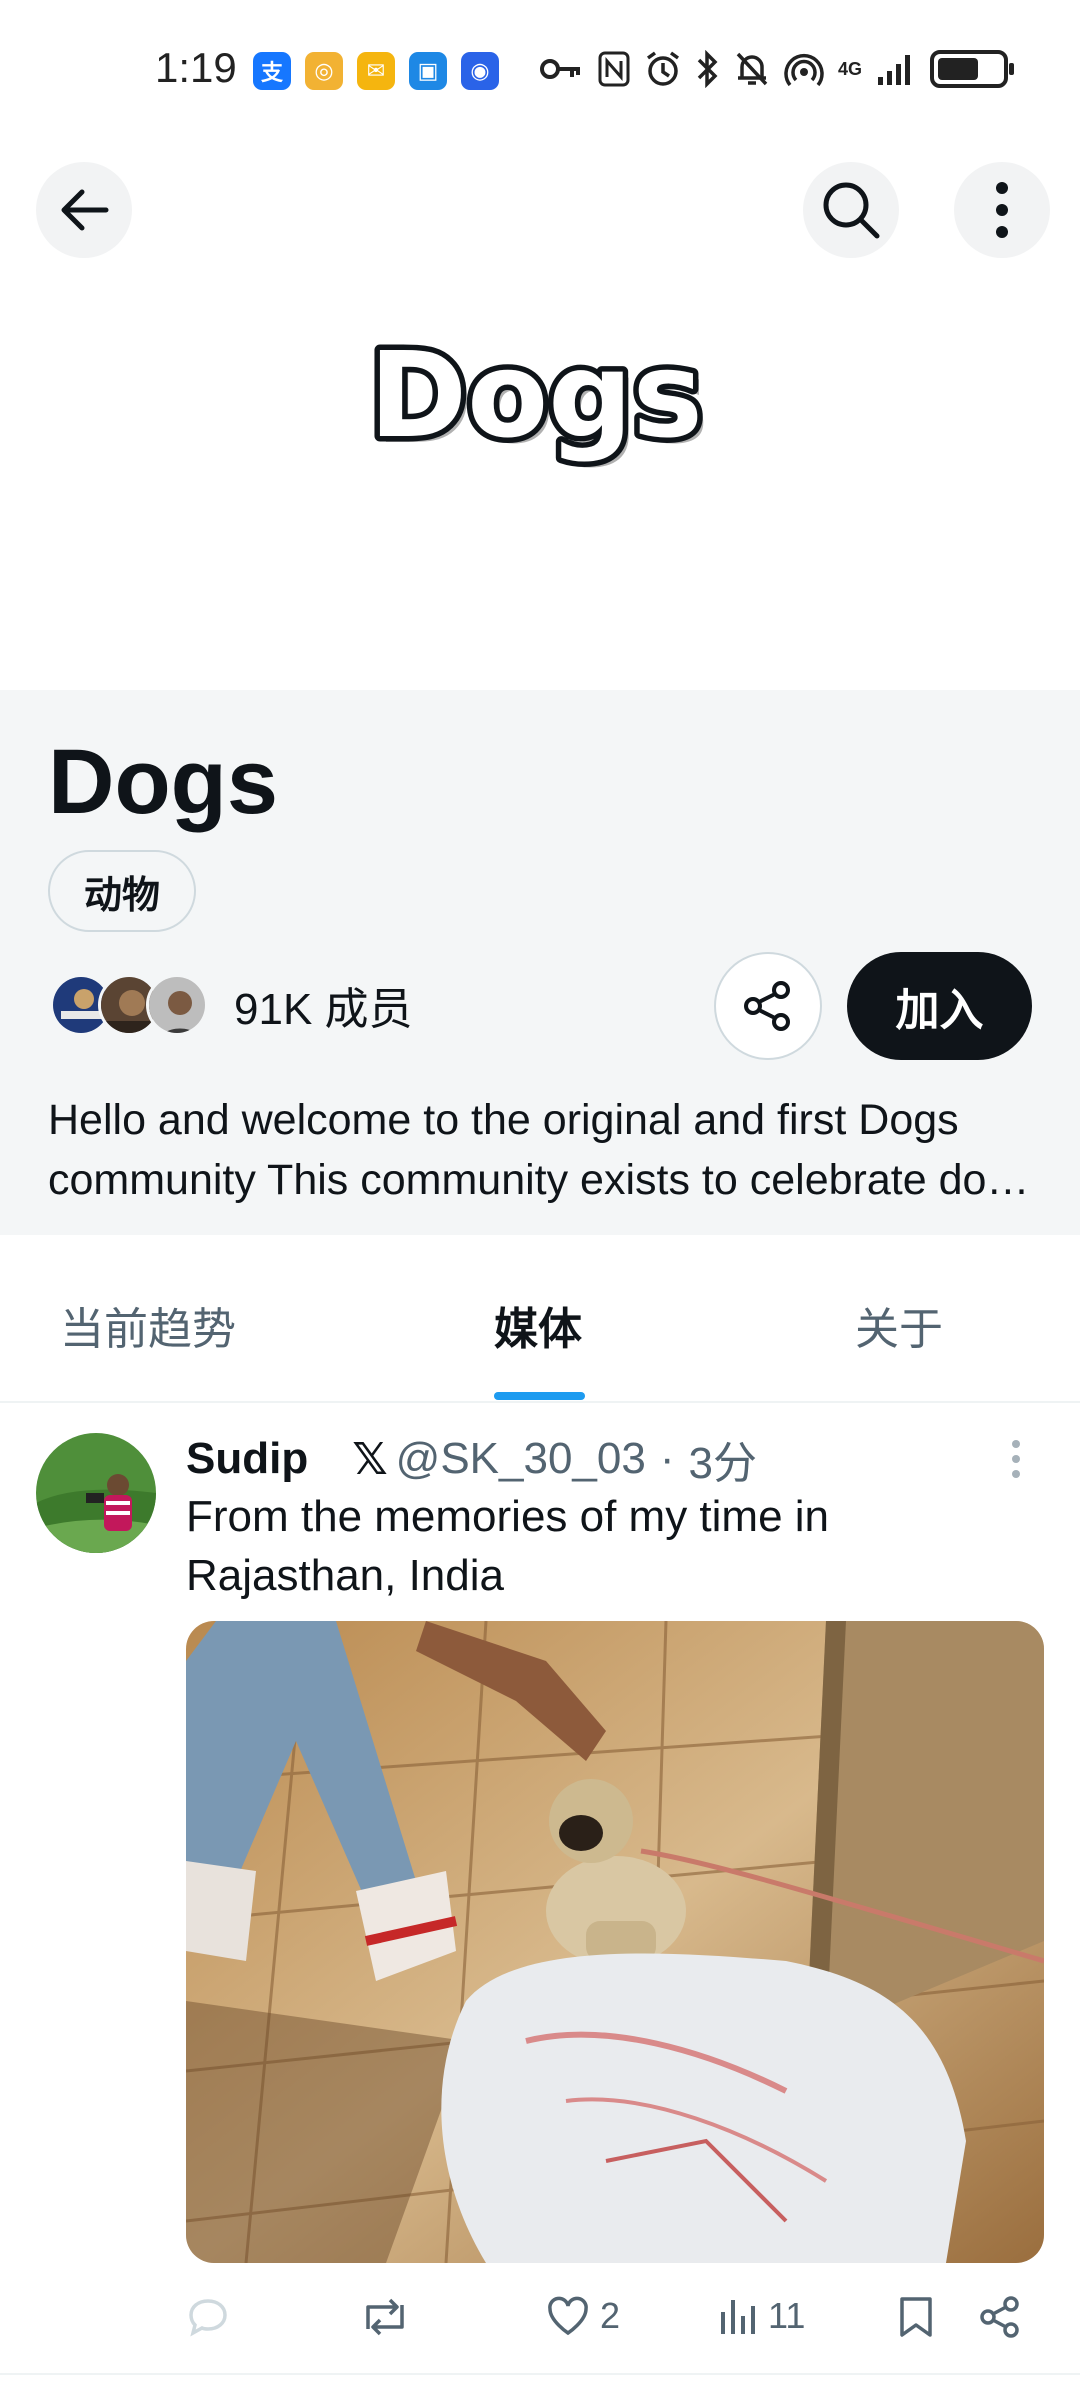 The width and height of the screenshot is (1080, 2400). I want to click on reply-button, so click(213, 2317).